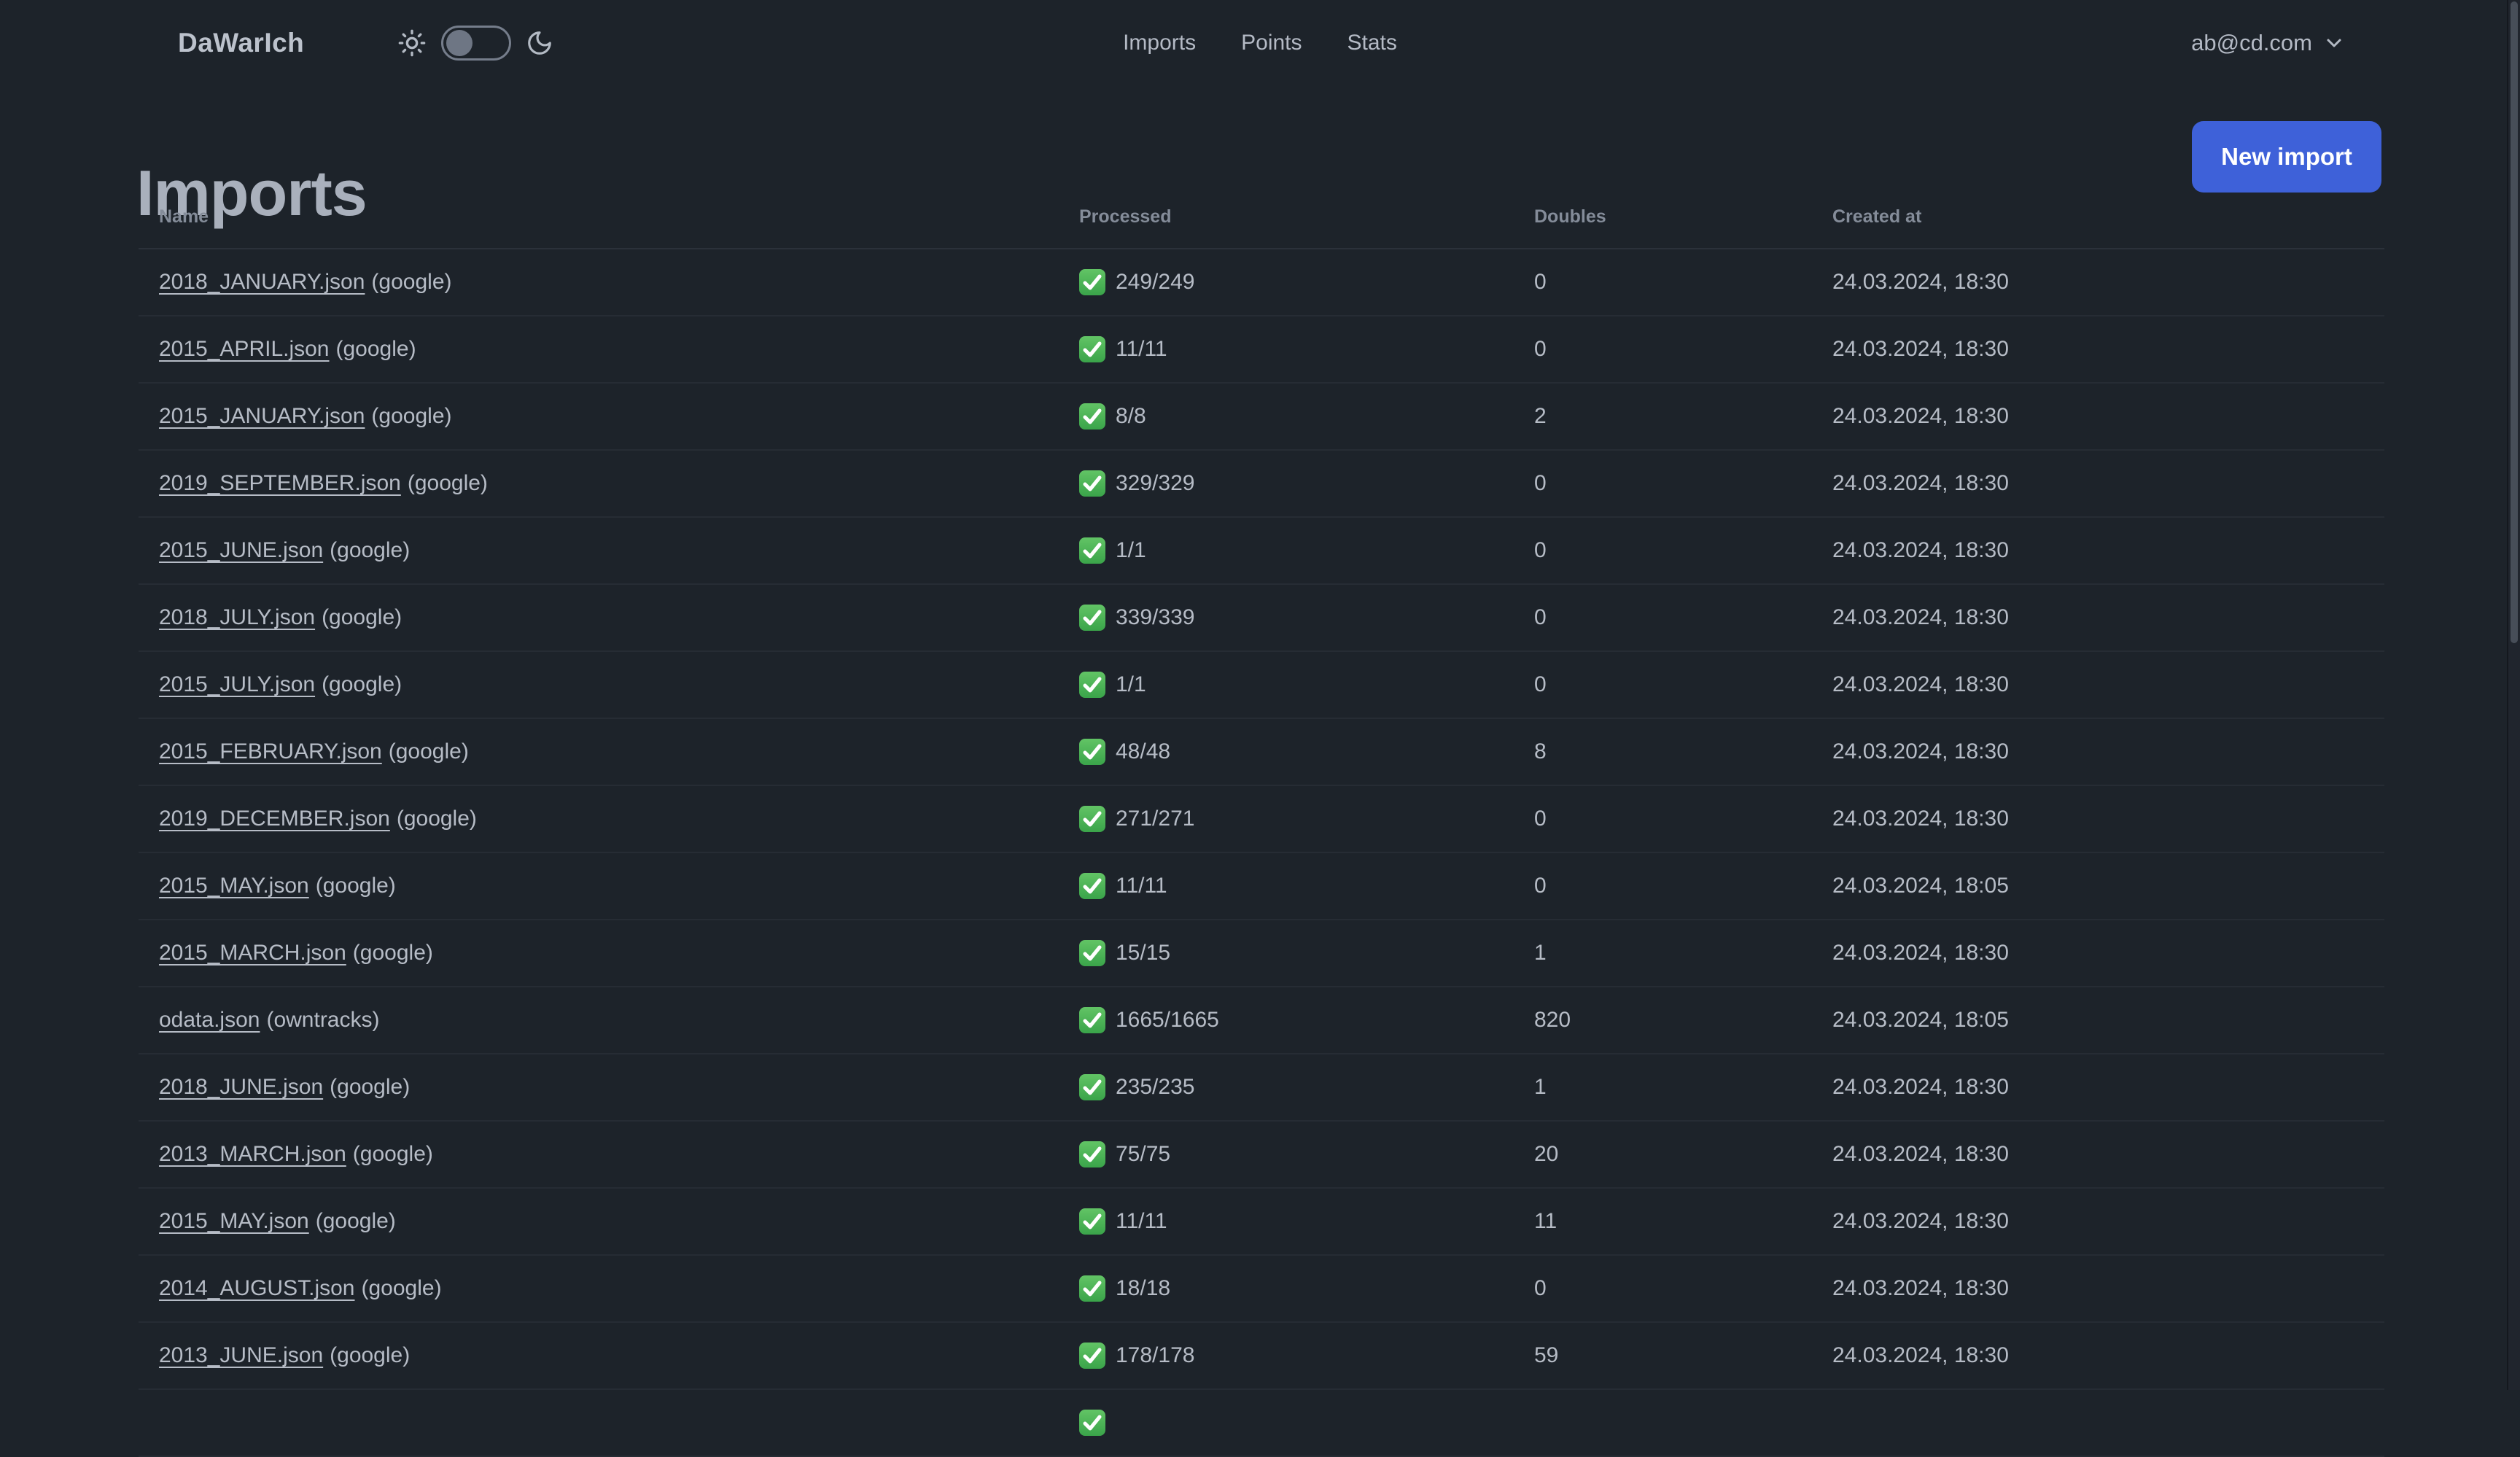  What do you see at coordinates (1155, 617) in the screenshot?
I see `processed-count: 339/339` at bounding box center [1155, 617].